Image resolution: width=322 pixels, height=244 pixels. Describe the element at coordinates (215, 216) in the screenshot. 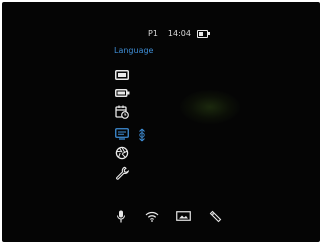

I see `tag-icon` at that location.